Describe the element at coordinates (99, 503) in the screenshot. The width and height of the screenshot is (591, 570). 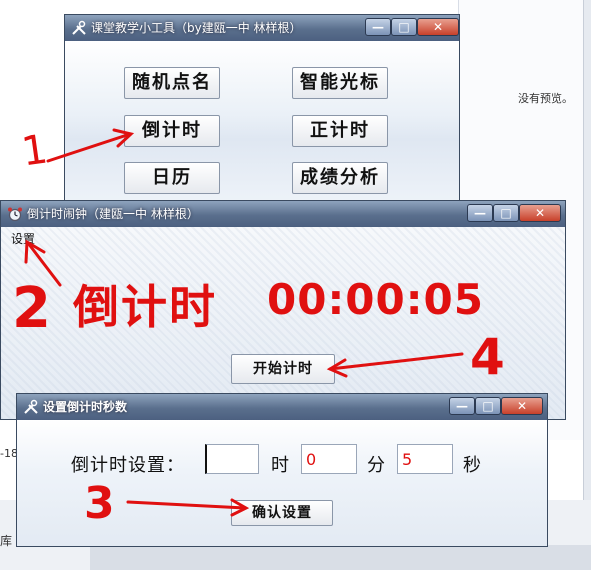
I see `annotation-step-3: 3` at that location.